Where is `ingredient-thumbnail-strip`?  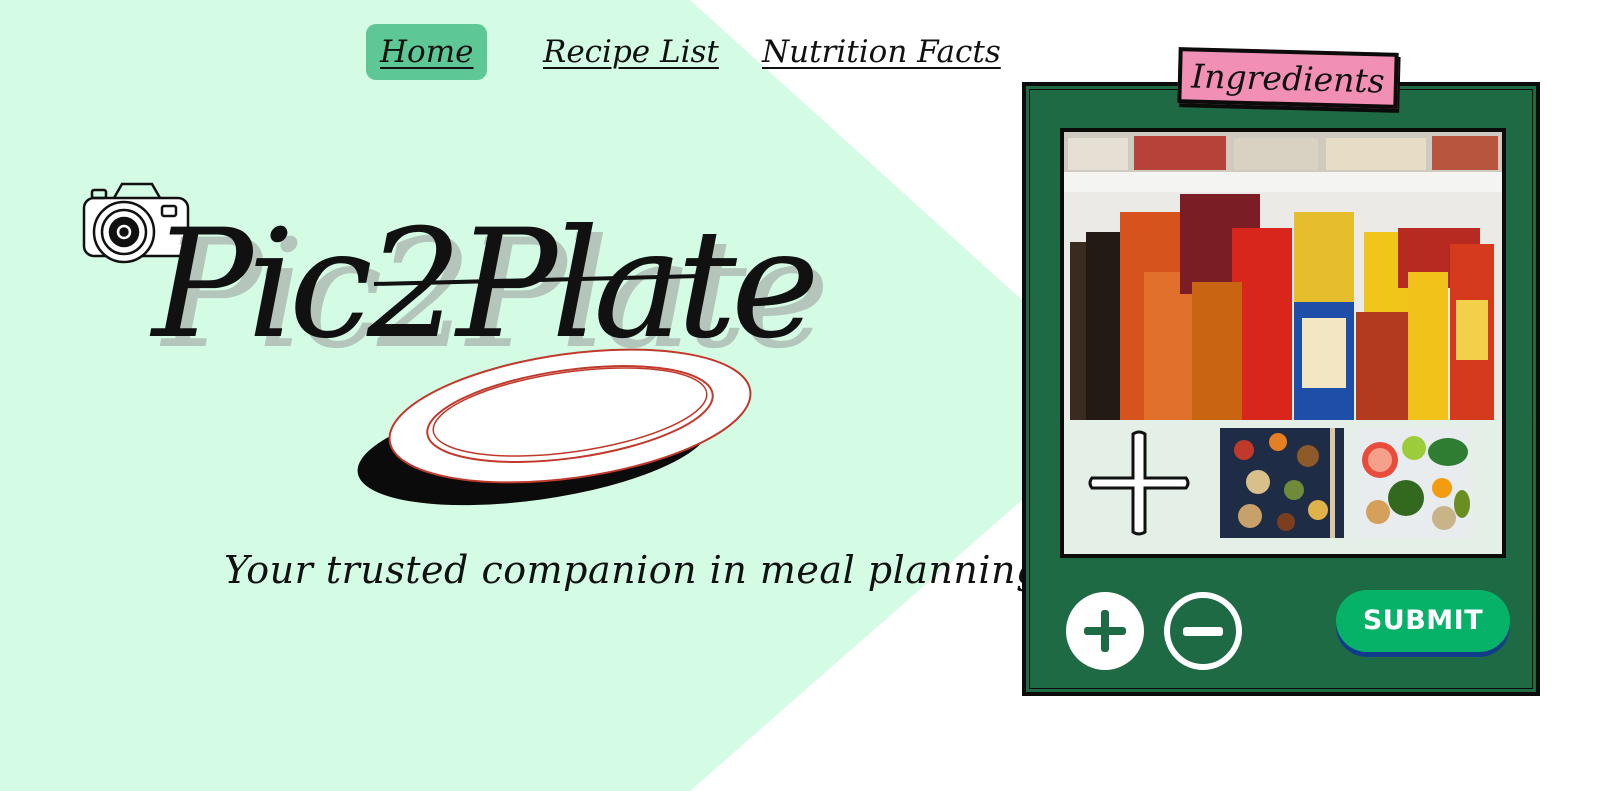
ingredient-thumbnail-strip is located at coordinates (1283, 489).